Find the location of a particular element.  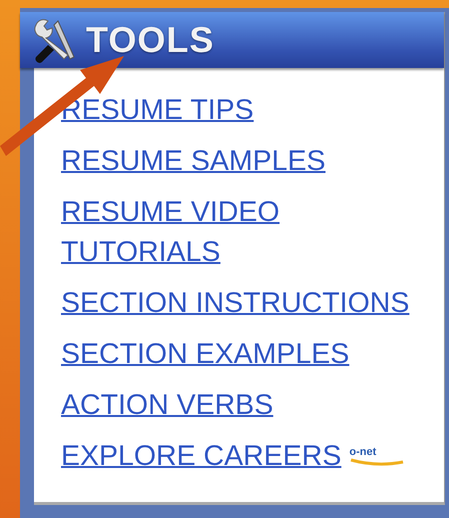

tool-link: ACTION VERBS is located at coordinates (167, 405).